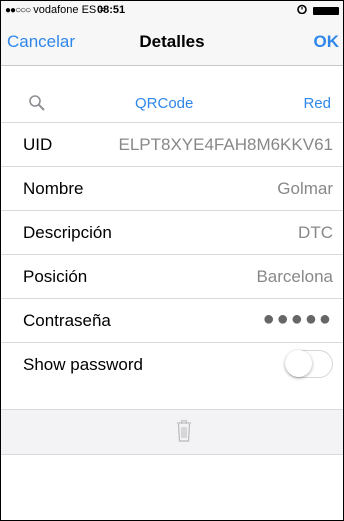  What do you see at coordinates (302, 10) in the screenshot?
I see `alarm-icon` at bounding box center [302, 10].